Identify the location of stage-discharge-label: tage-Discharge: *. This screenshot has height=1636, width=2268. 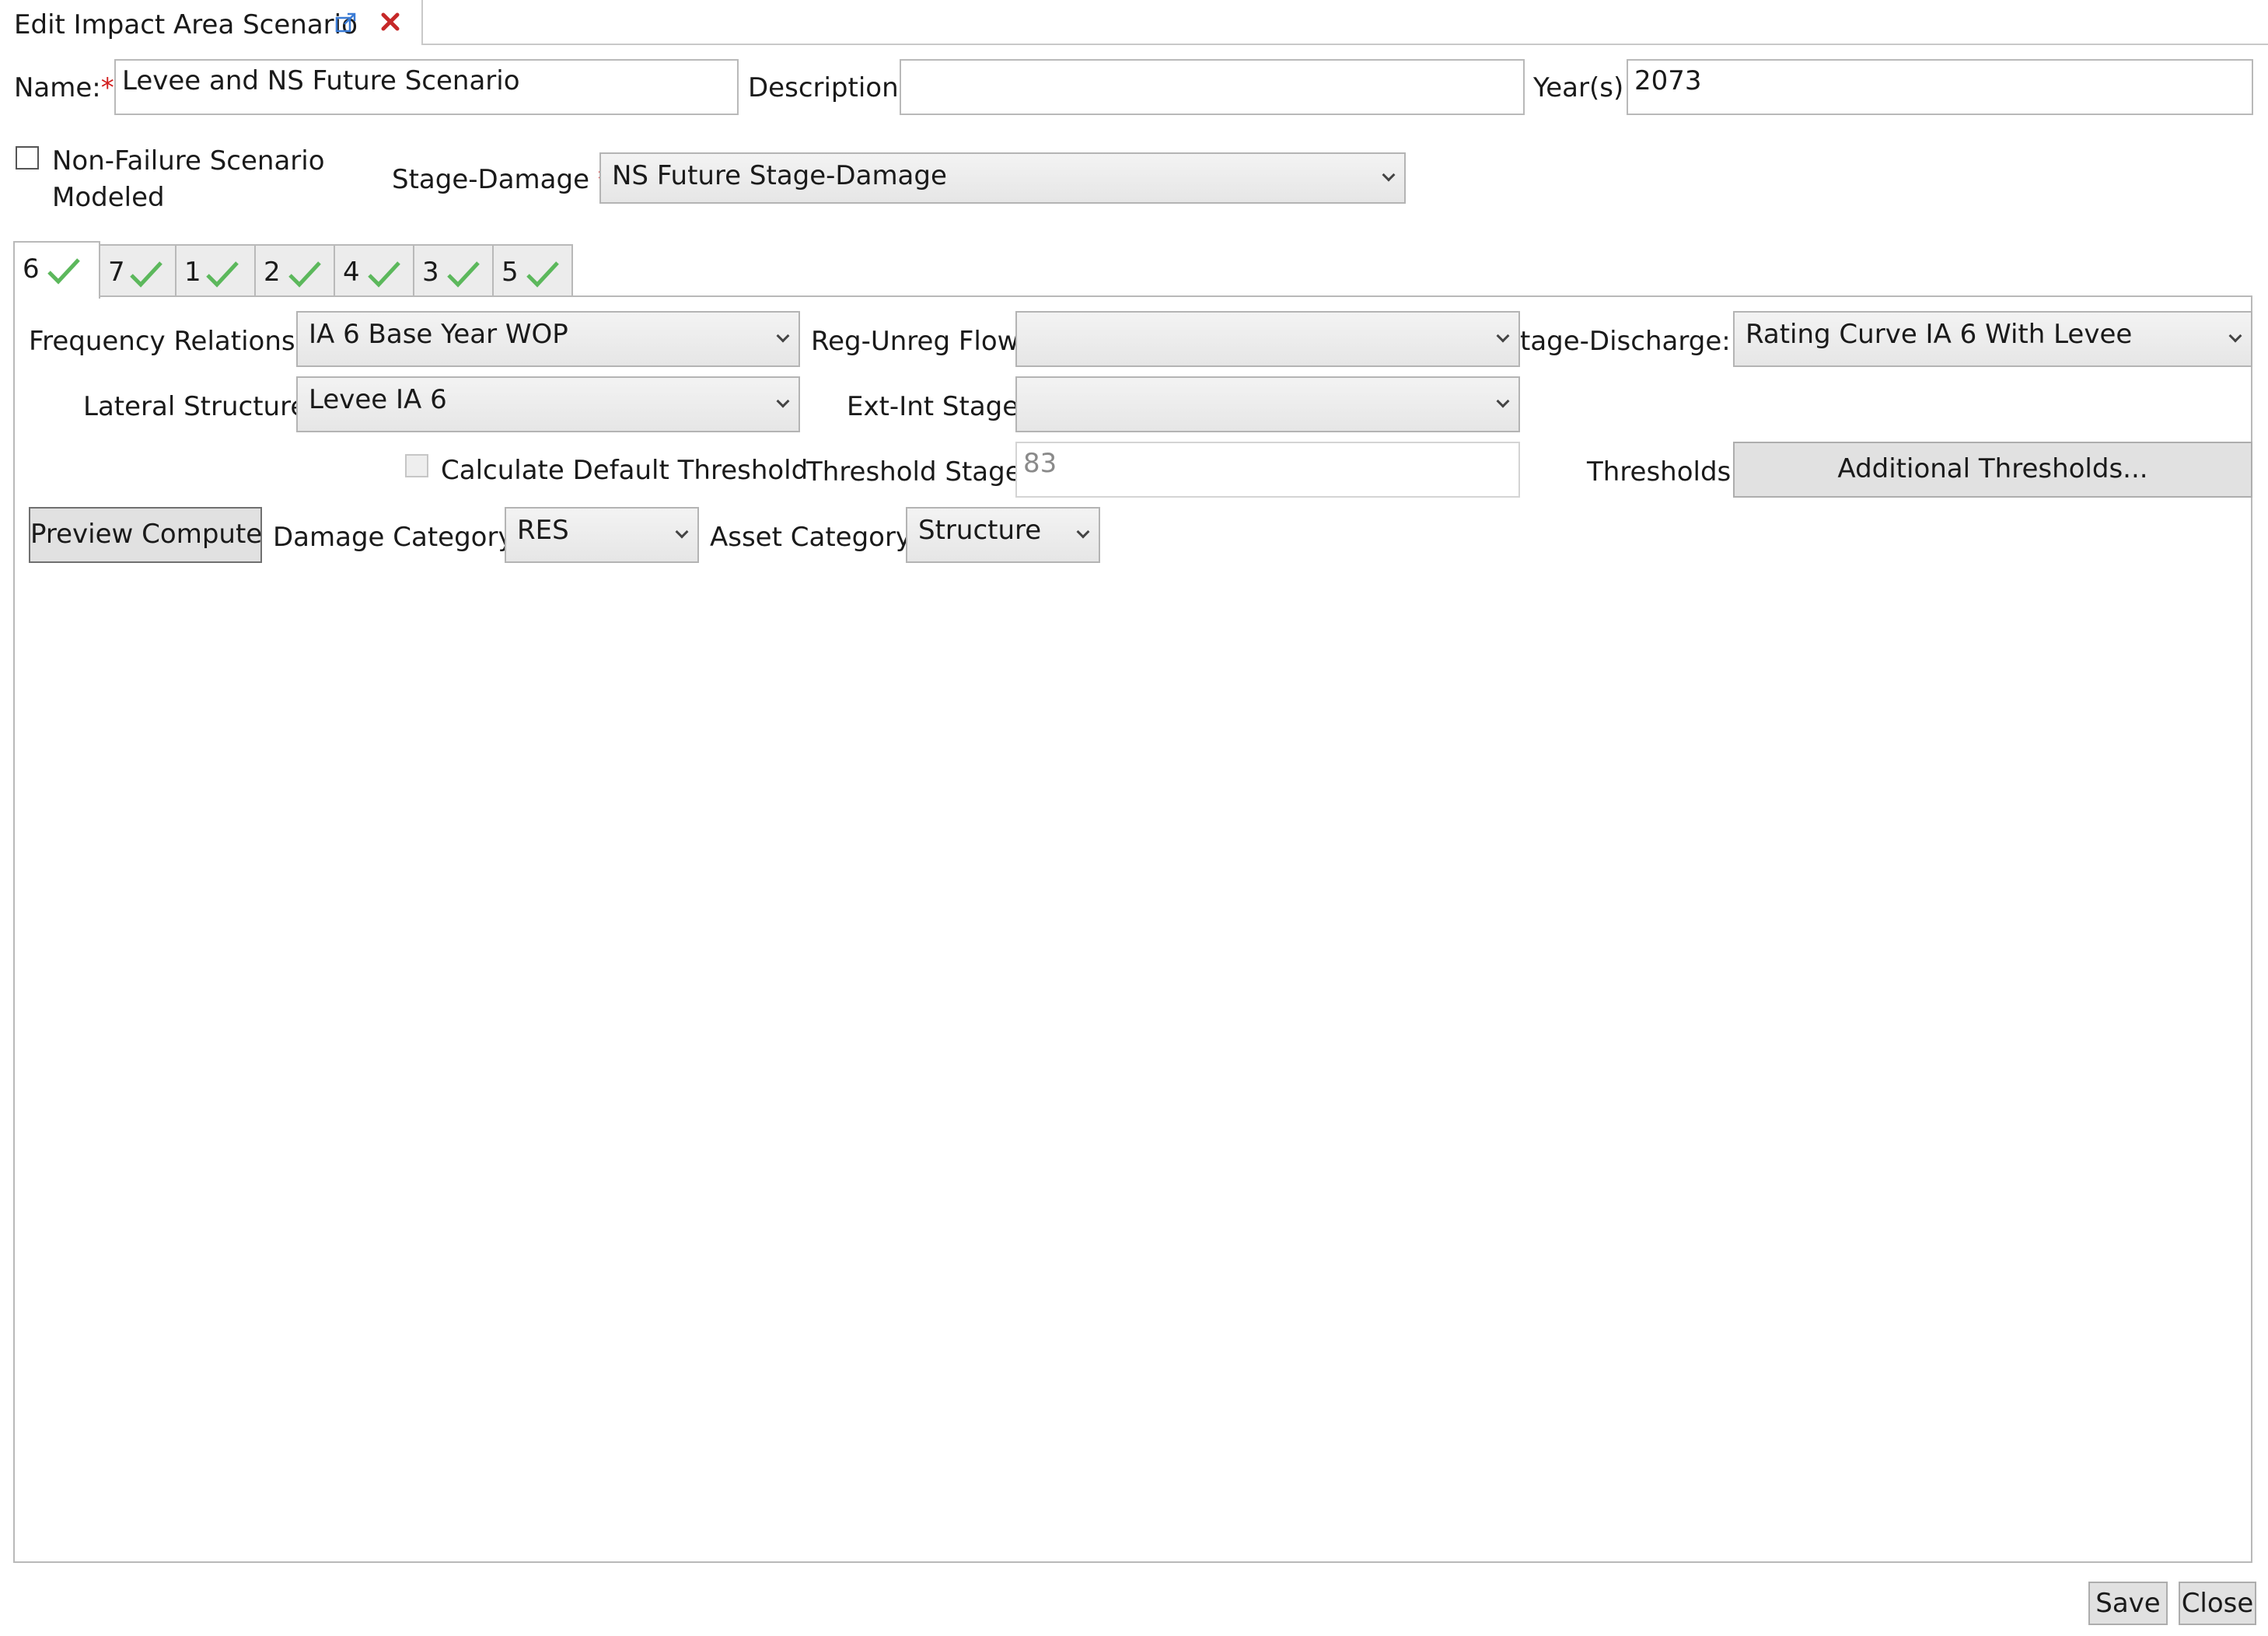
(1636, 342).